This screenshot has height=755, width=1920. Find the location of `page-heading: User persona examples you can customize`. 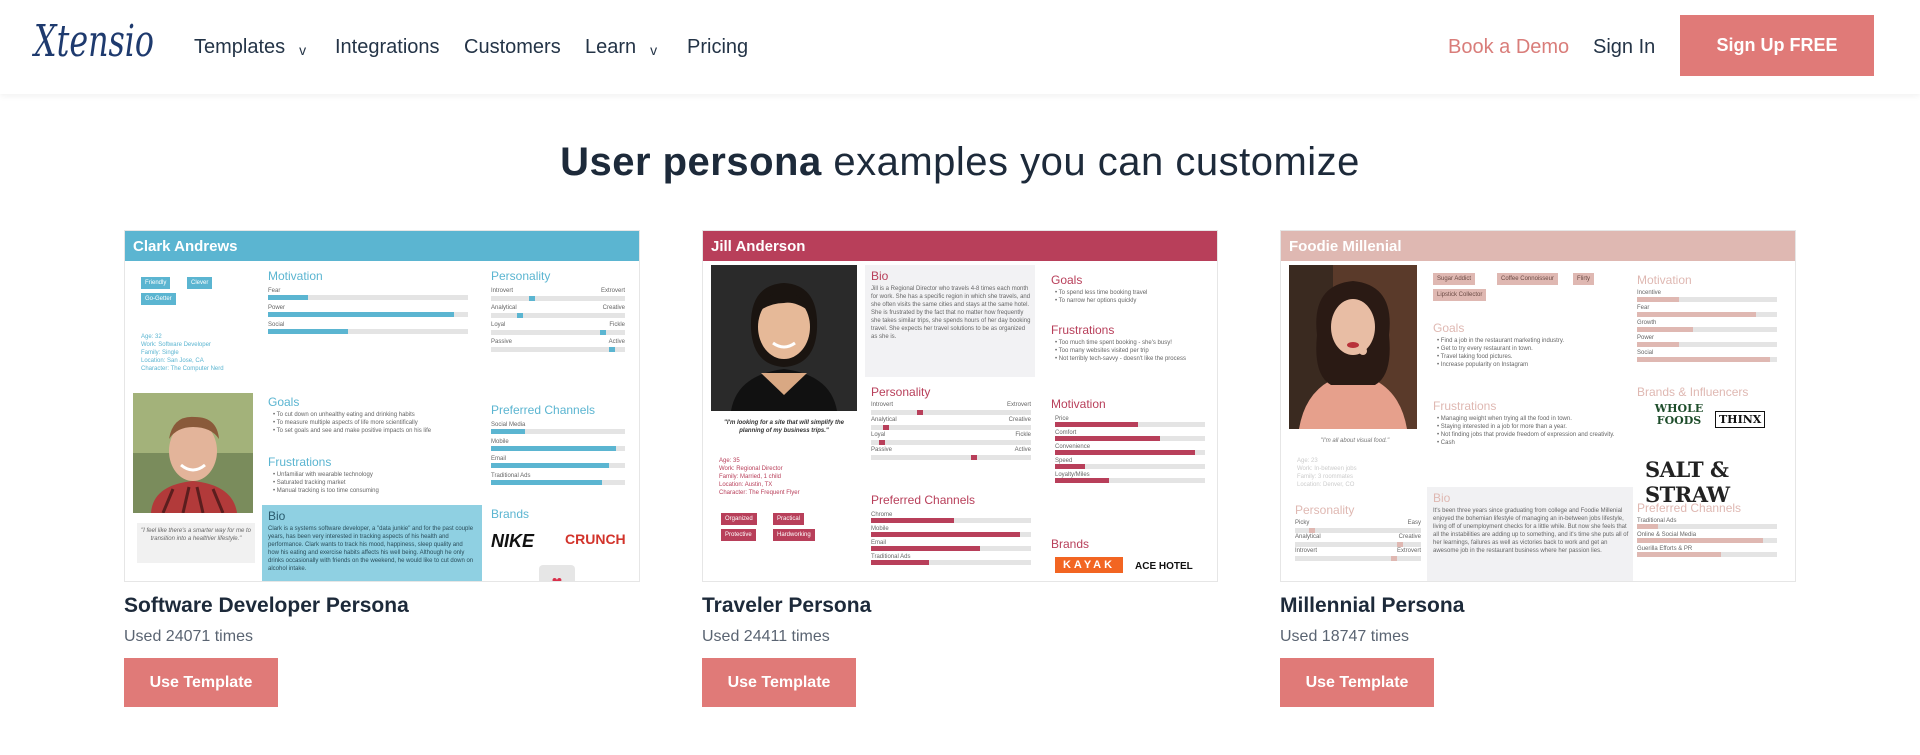

page-heading: User persona examples you can customize is located at coordinates (960, 162).